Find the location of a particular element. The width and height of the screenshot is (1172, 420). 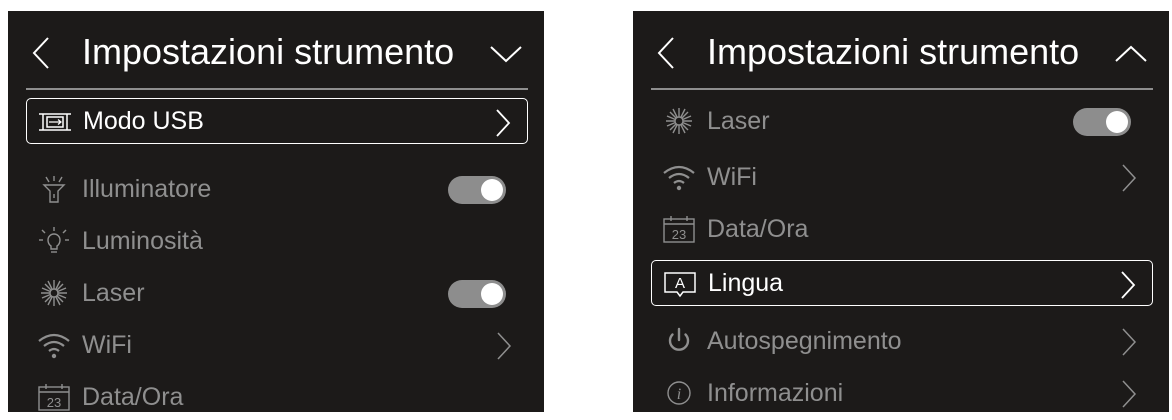

item-label: Autospegnimento is located at coordinates (804, 341).